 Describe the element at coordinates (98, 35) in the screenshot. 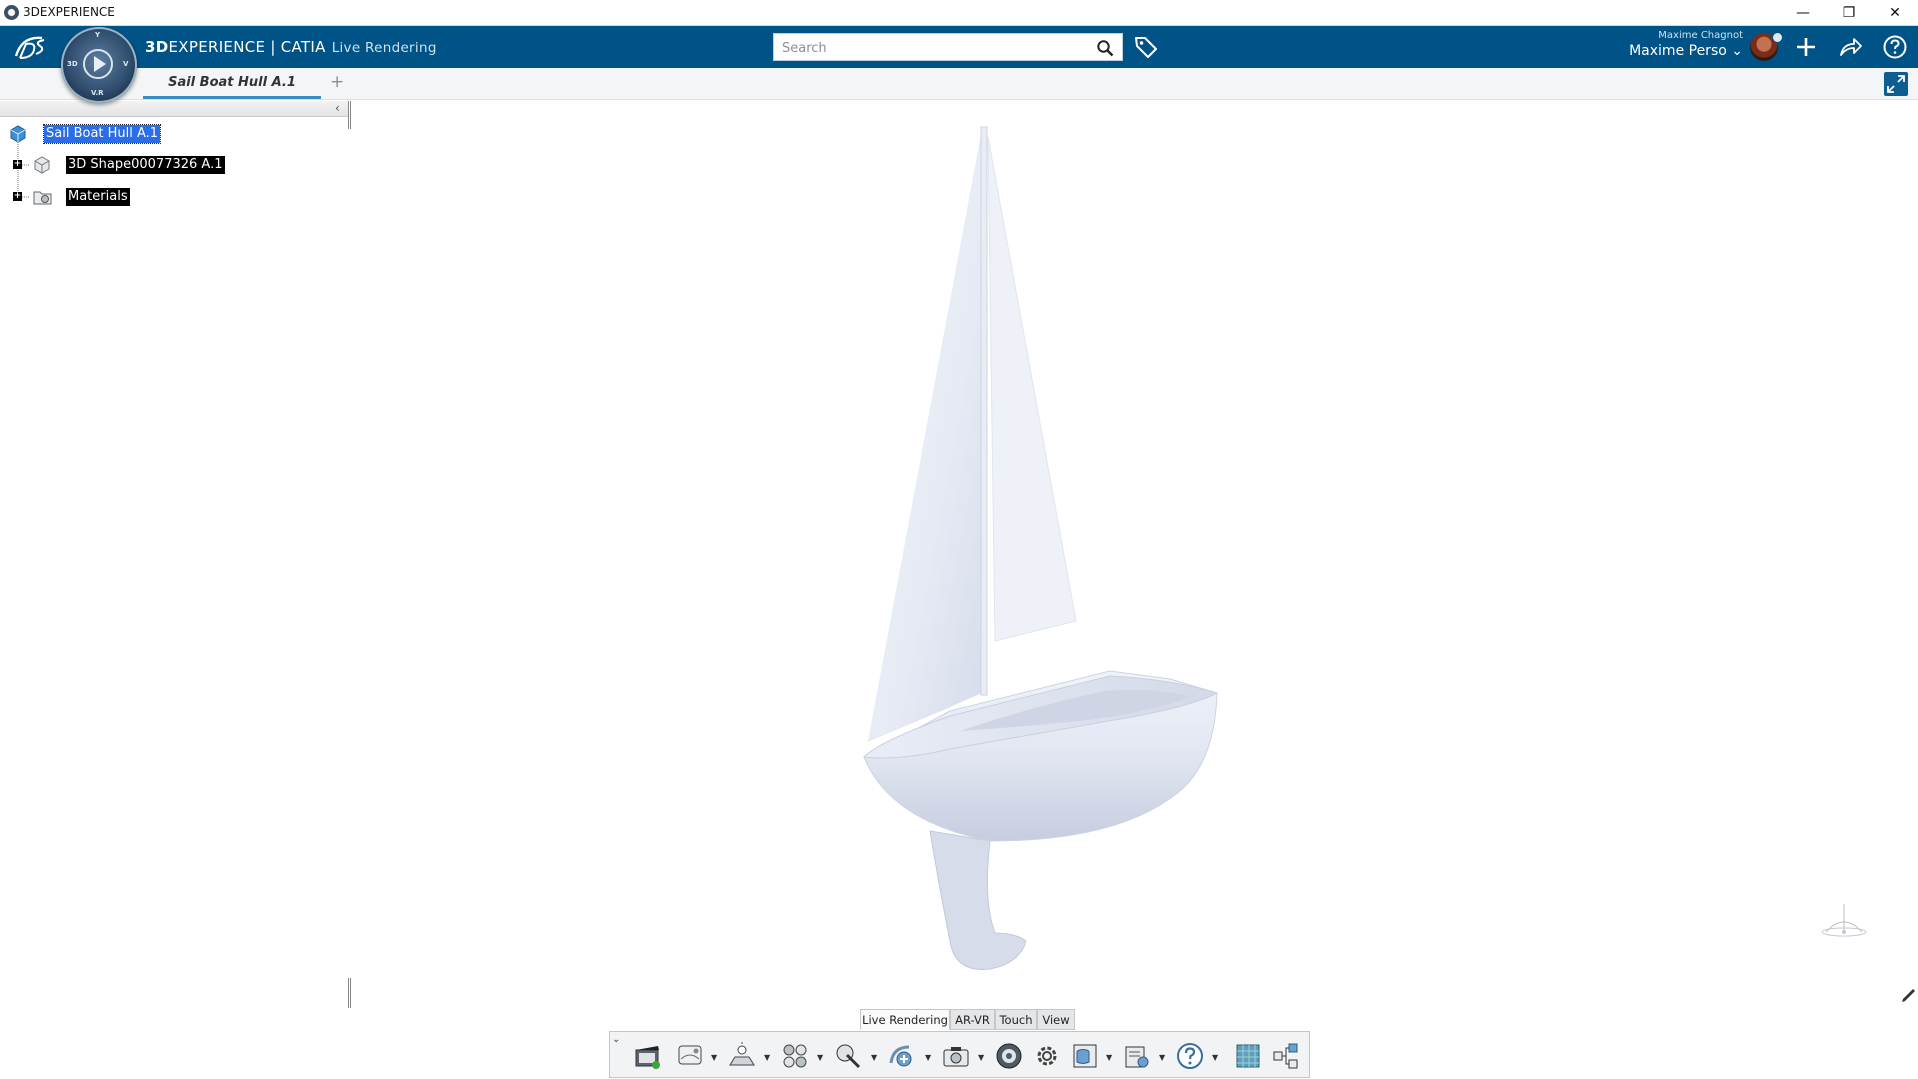

I see `compass-label-top: Y` at that location.